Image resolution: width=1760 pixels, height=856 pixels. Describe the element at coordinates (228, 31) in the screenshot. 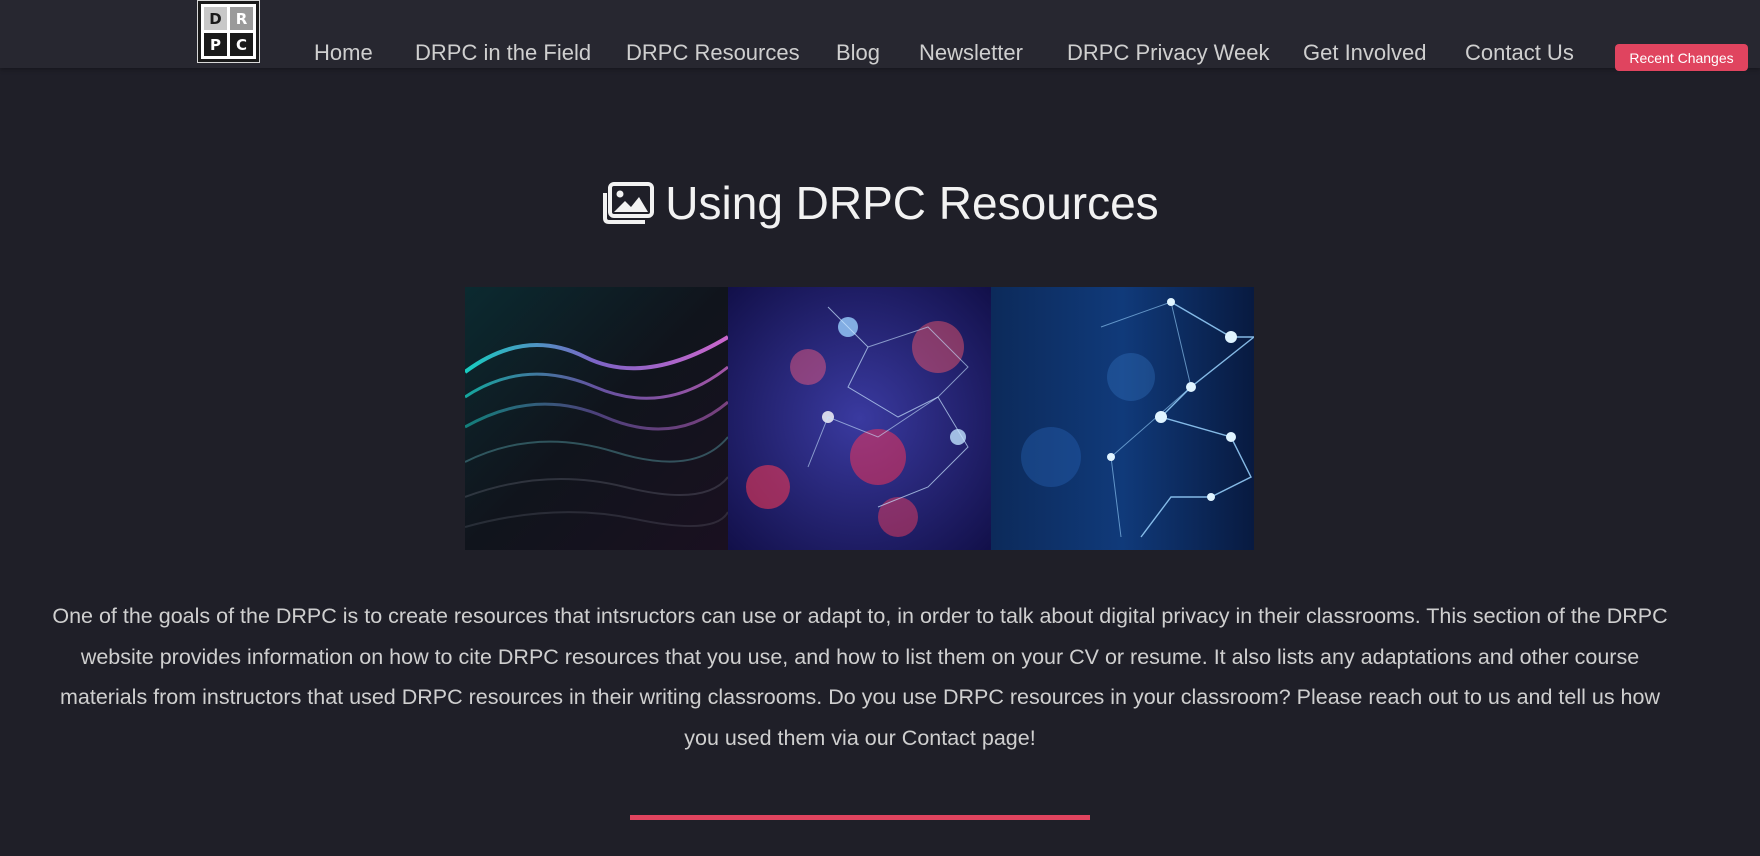

I see `drpc-logo: D R P C` at that location.